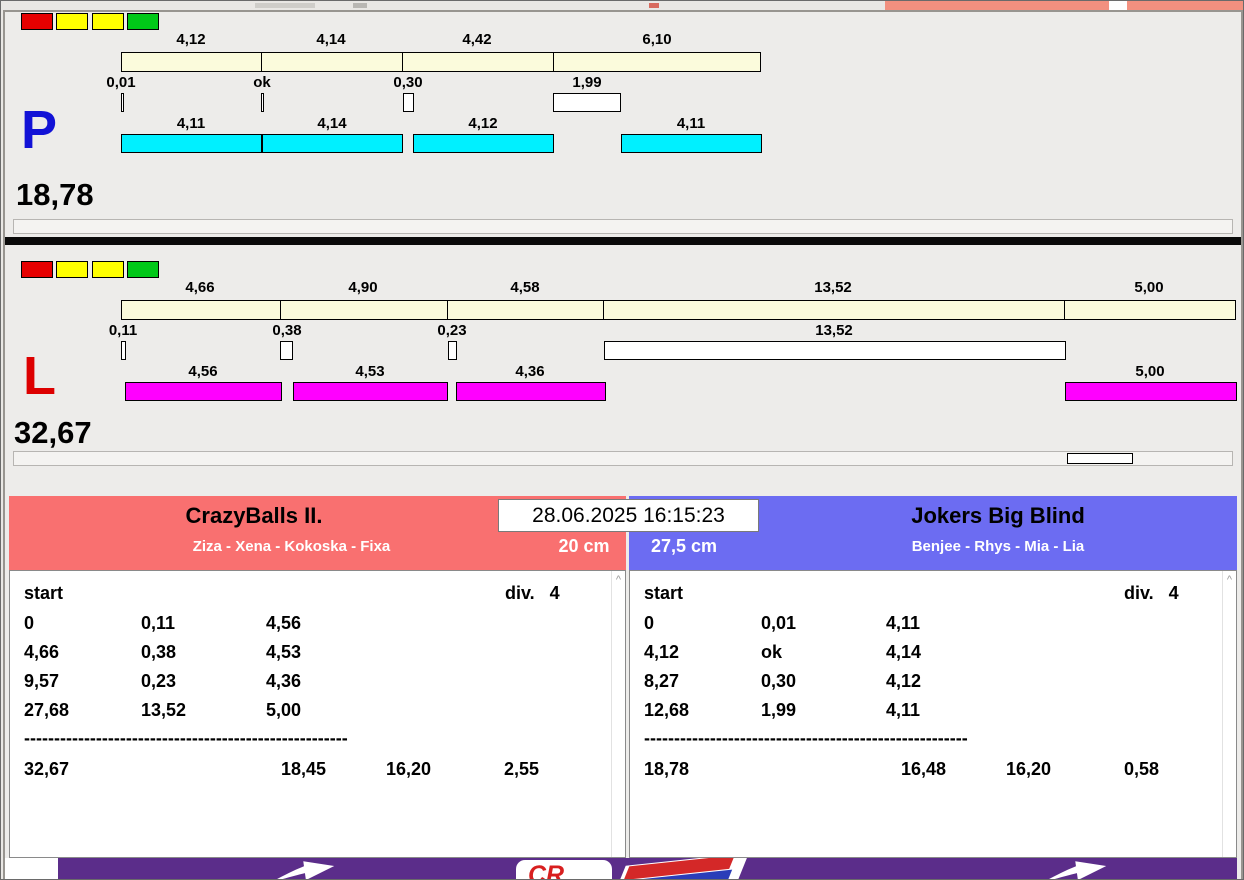  What do you see at coordinates (779, 710) in the screenshot?
I see `result-cell: 1,99` at bounding box center [779, 710].